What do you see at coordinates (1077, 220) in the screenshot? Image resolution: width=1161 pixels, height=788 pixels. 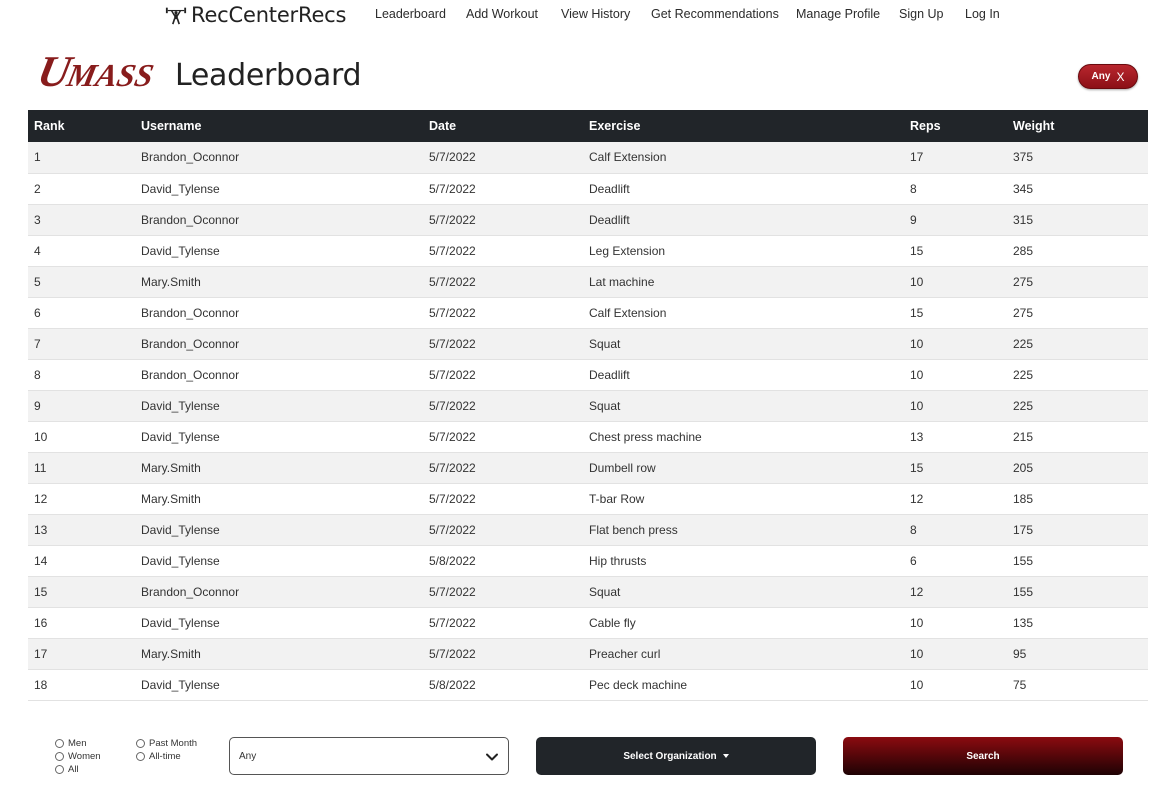 I see `cell-weight: 315` at bounding box center [1077, 220].